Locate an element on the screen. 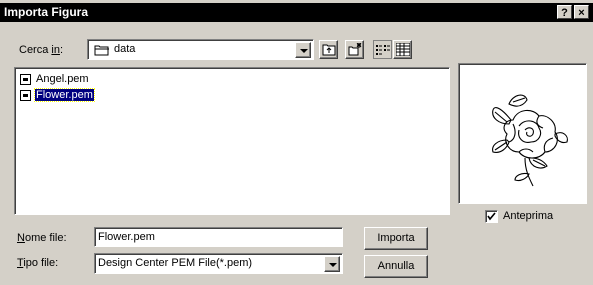 The height and width of the screenshot is (285, 593). up-one-level-button is located at coordinates (328, 49).